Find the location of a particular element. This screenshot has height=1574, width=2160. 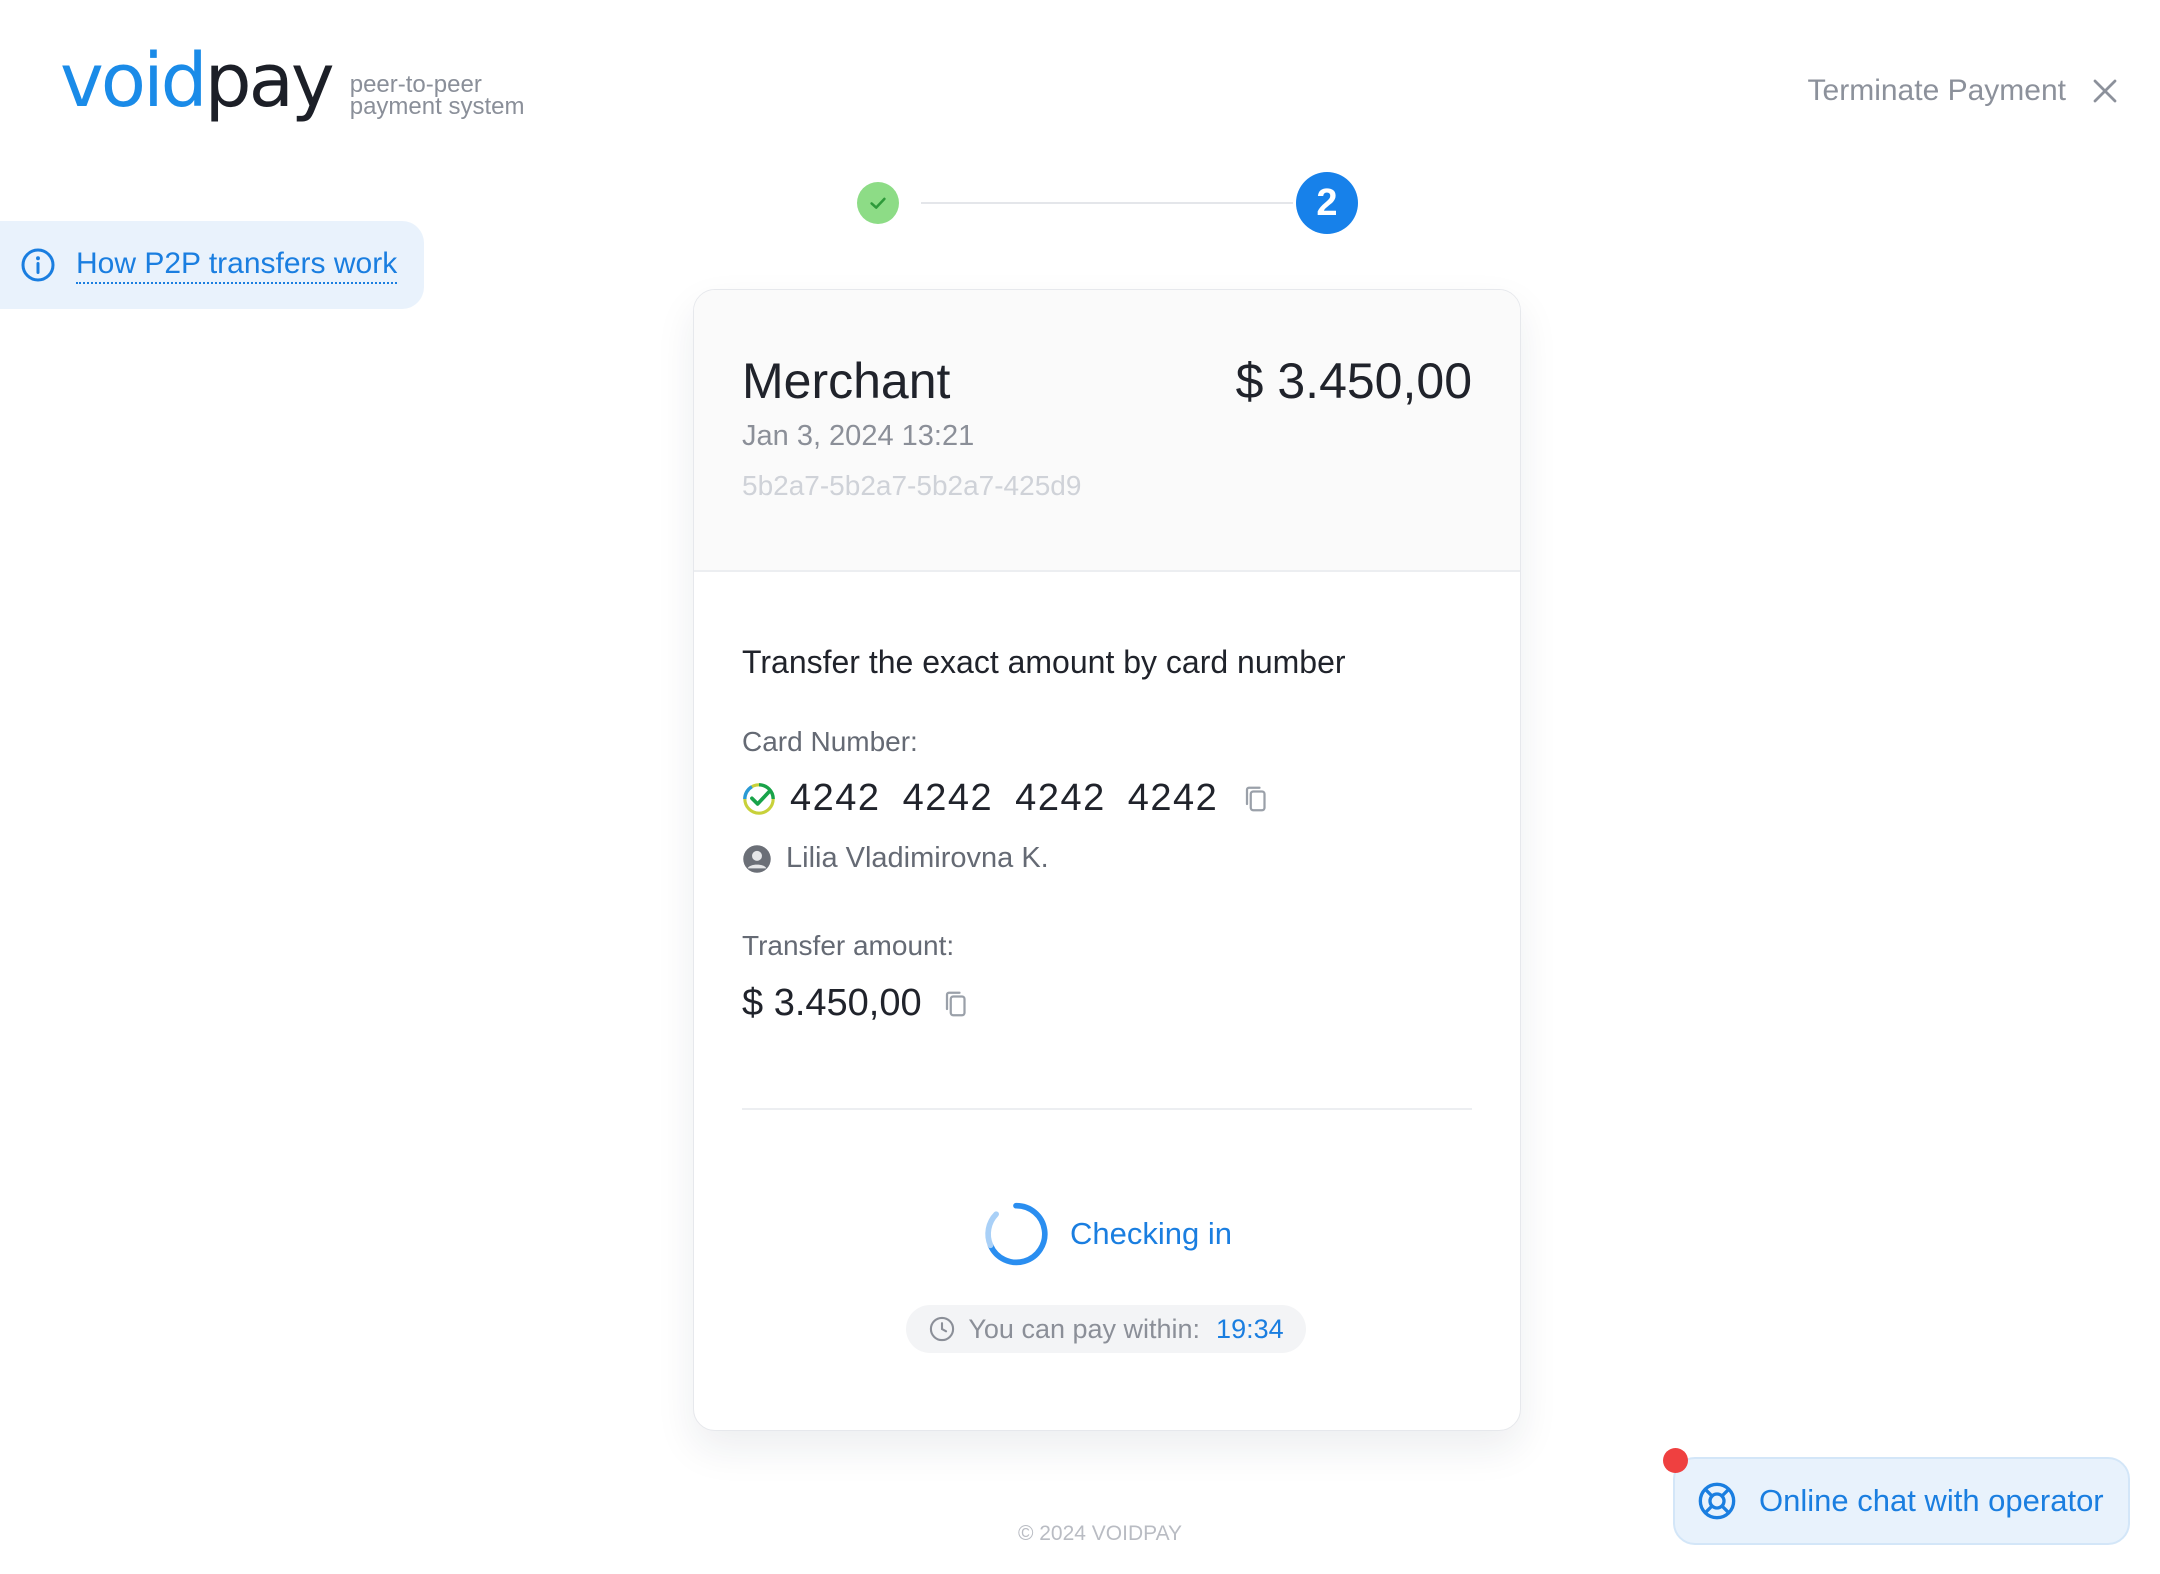

chat-label: Online chat with operator is located at coordinates (1931, 1500).